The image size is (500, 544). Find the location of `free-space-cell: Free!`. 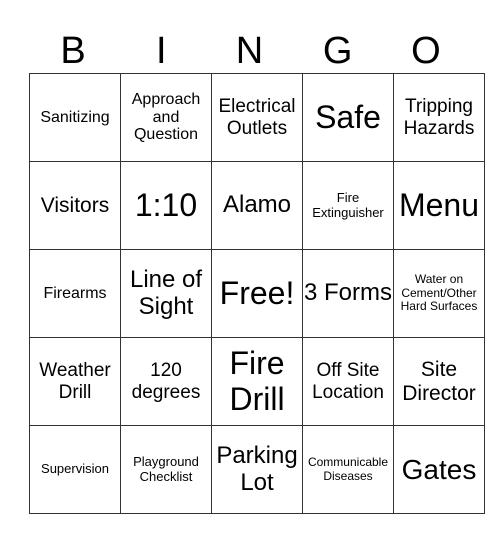

free-space-cell: Free! is located at coordinates (257, 293).